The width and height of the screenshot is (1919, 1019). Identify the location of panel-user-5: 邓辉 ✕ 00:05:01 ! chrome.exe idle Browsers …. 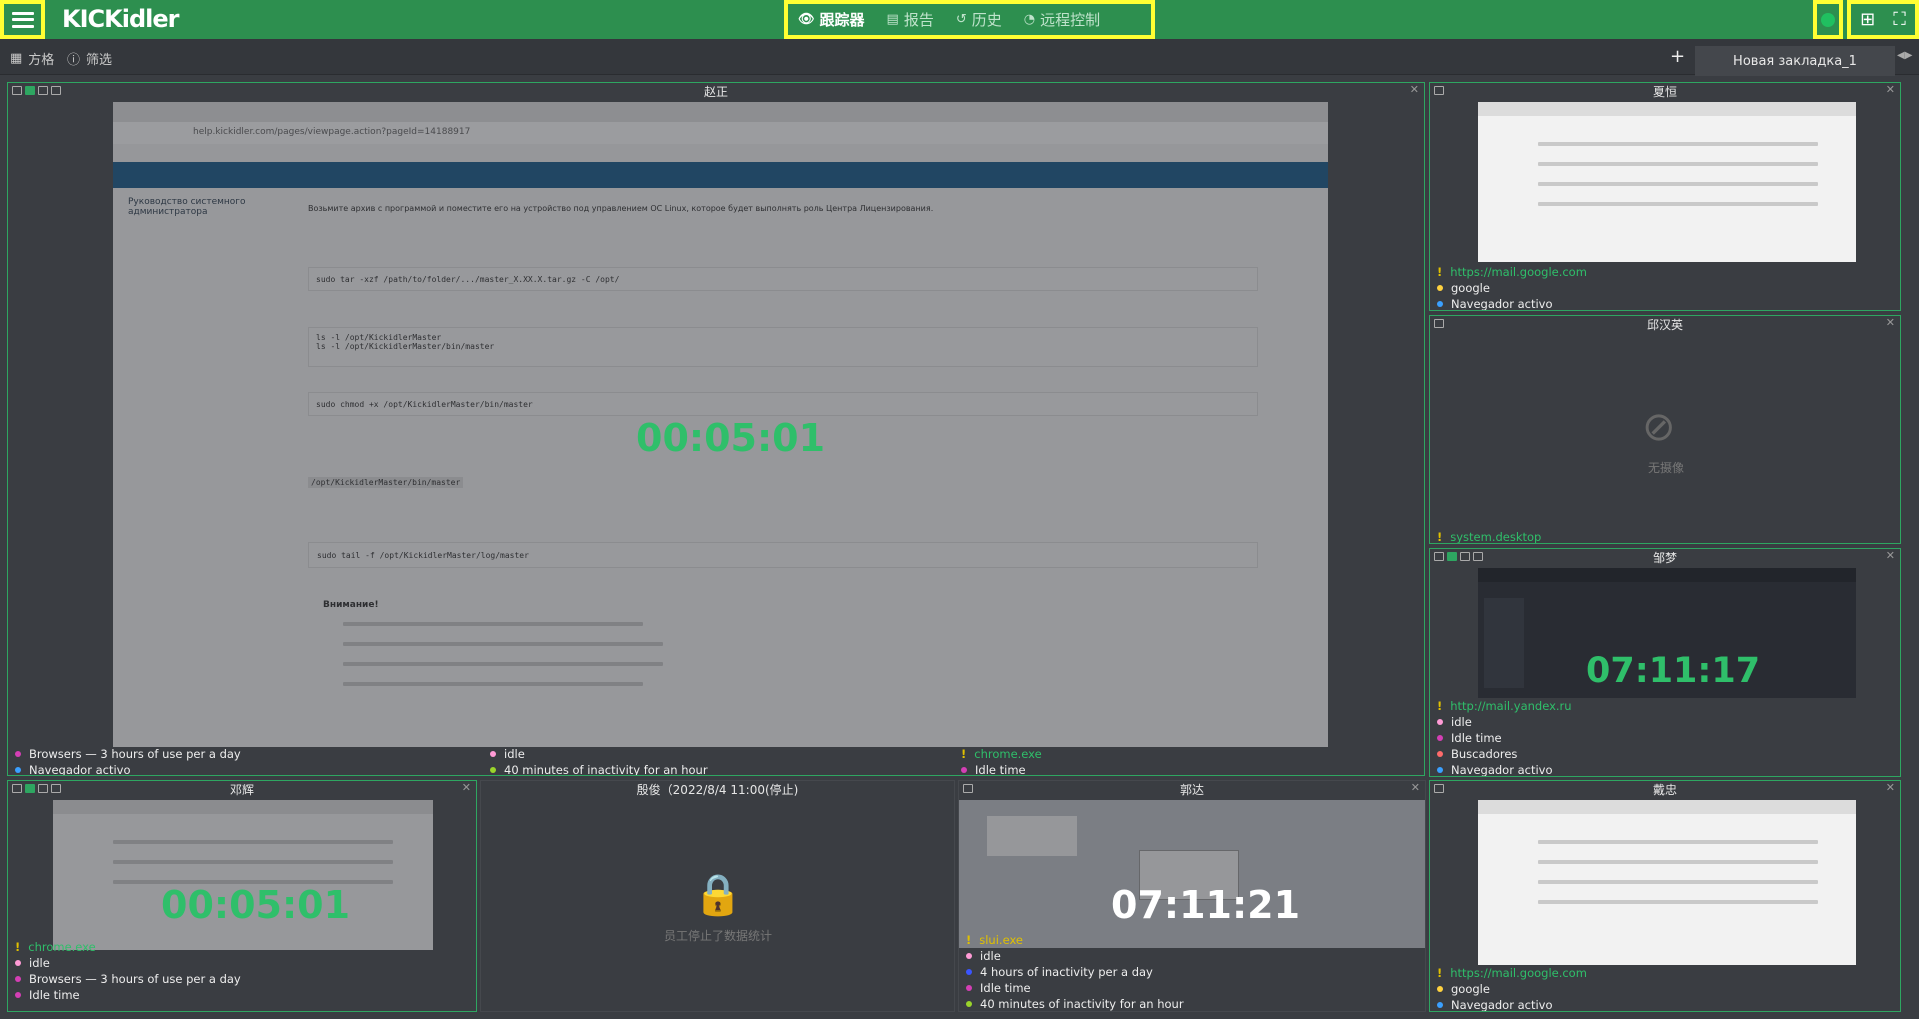
(242, 896).